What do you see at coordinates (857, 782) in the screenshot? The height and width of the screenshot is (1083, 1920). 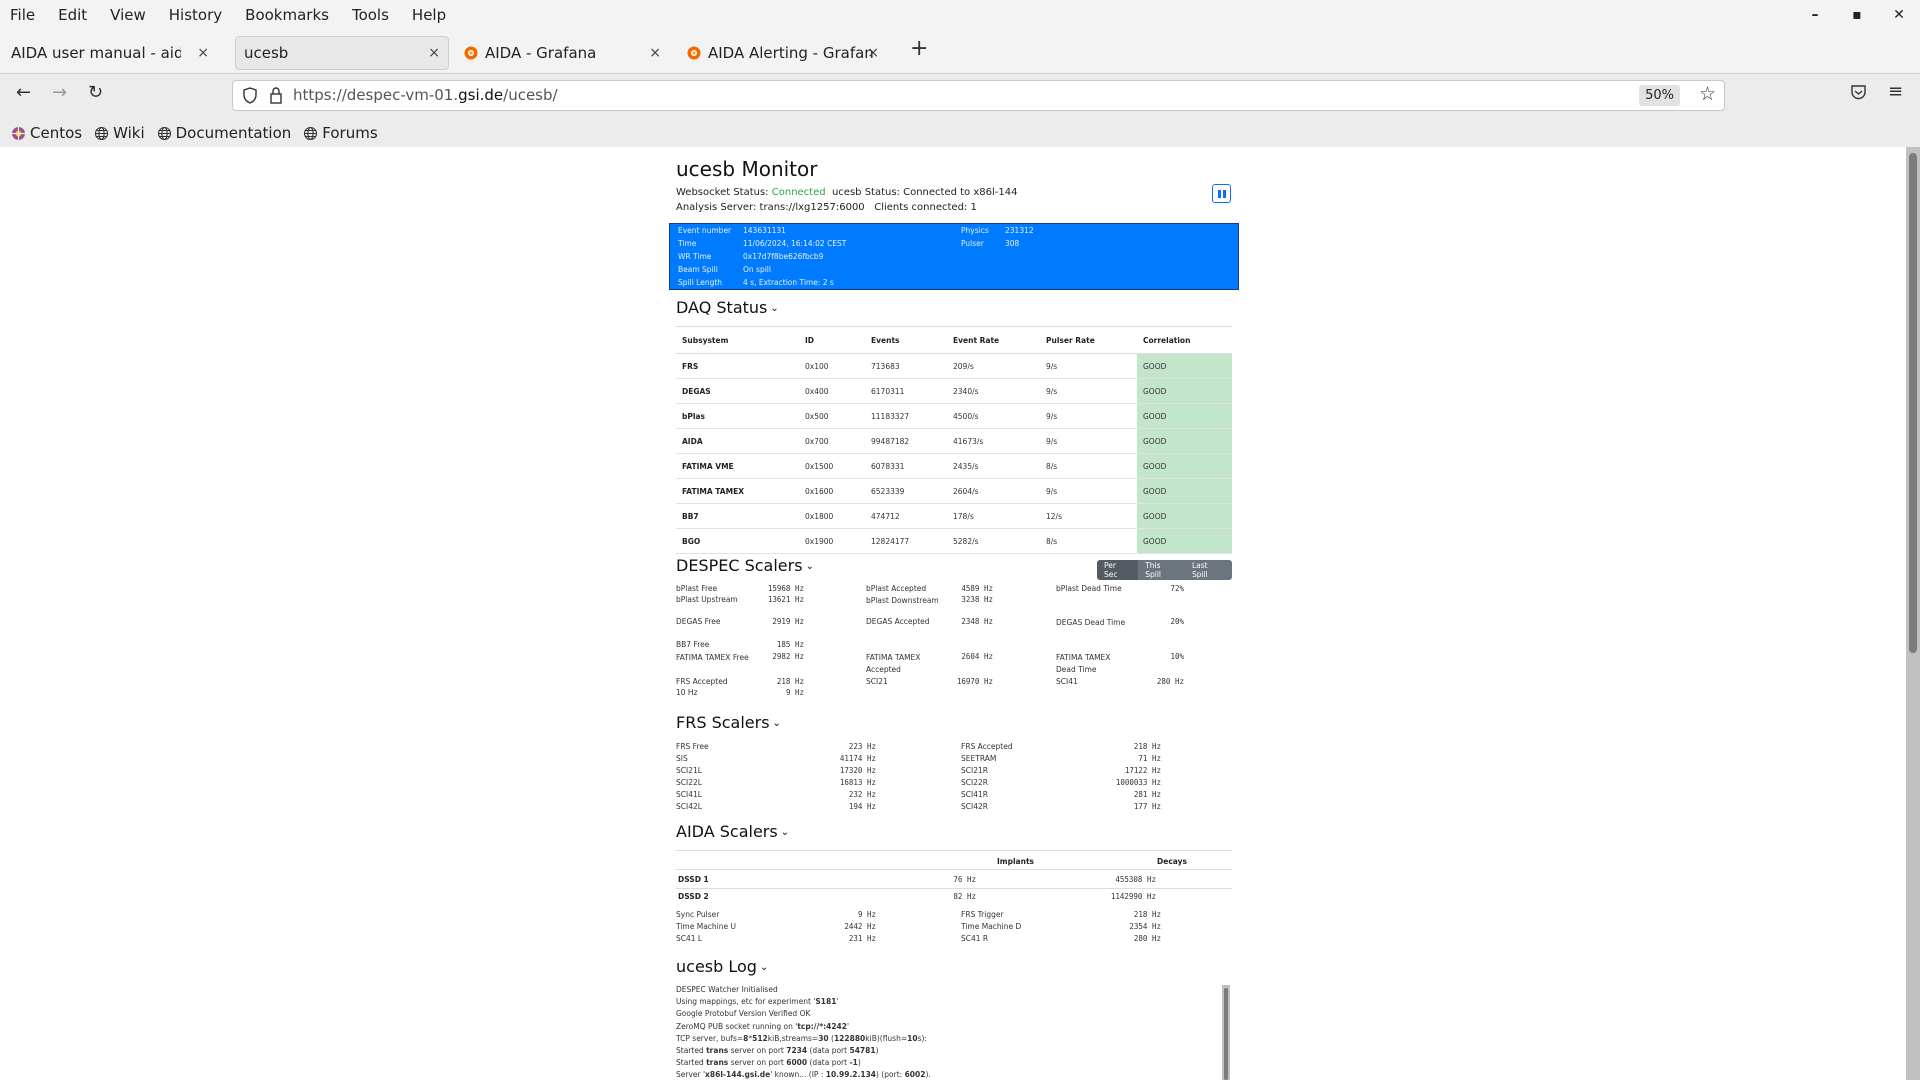 I see `frs-sci22l-value: 16813 Hz` at bounding box center [857, 782].